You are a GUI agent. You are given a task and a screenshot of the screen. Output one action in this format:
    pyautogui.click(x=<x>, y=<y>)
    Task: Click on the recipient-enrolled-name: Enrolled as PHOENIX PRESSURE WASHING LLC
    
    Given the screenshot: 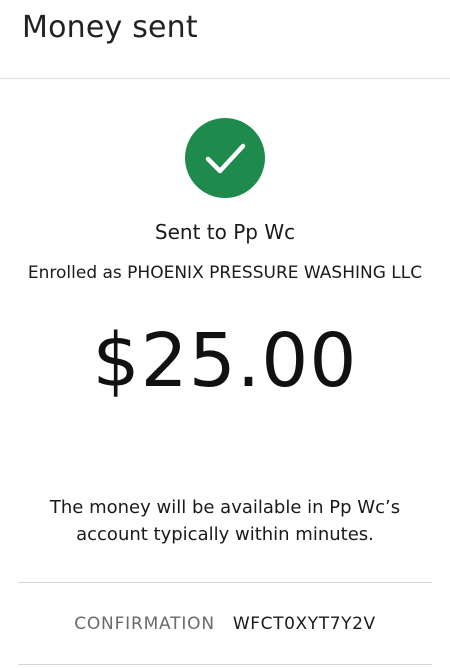 What is the action you would take?
    pyautogui.click(x=225, y=273)
    